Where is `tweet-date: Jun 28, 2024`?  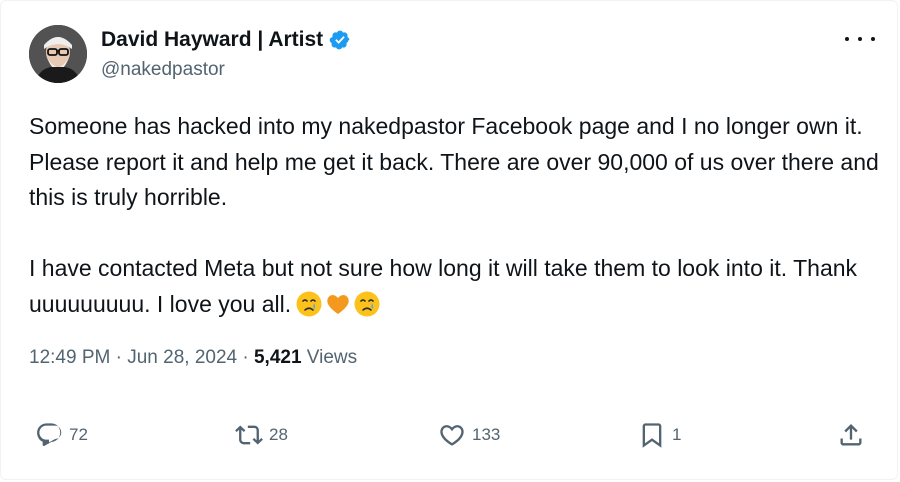
tweet-date: Jun 28, 2024 is located at coordinates (182, 357).